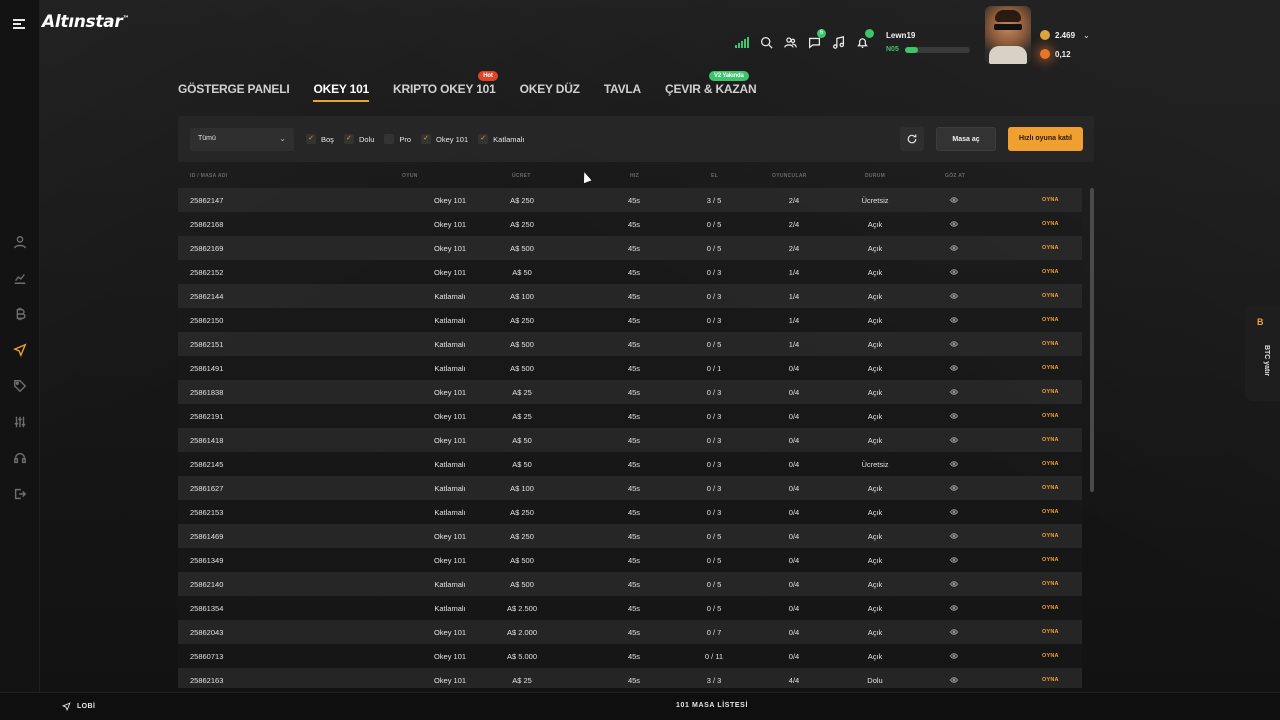  Describe the element at coordinates (20, 242) in the screenshot. I see `profile-icon` at that location.